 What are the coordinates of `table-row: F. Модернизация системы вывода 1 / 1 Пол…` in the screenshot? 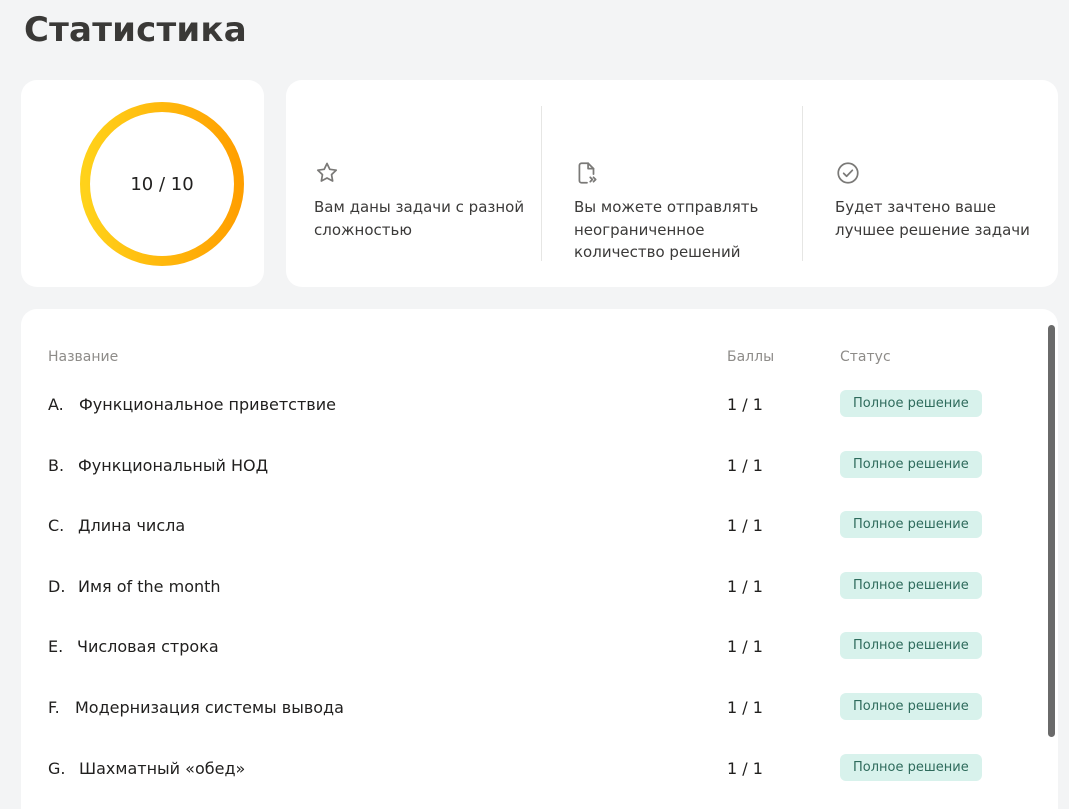 It's located at (521, 708).